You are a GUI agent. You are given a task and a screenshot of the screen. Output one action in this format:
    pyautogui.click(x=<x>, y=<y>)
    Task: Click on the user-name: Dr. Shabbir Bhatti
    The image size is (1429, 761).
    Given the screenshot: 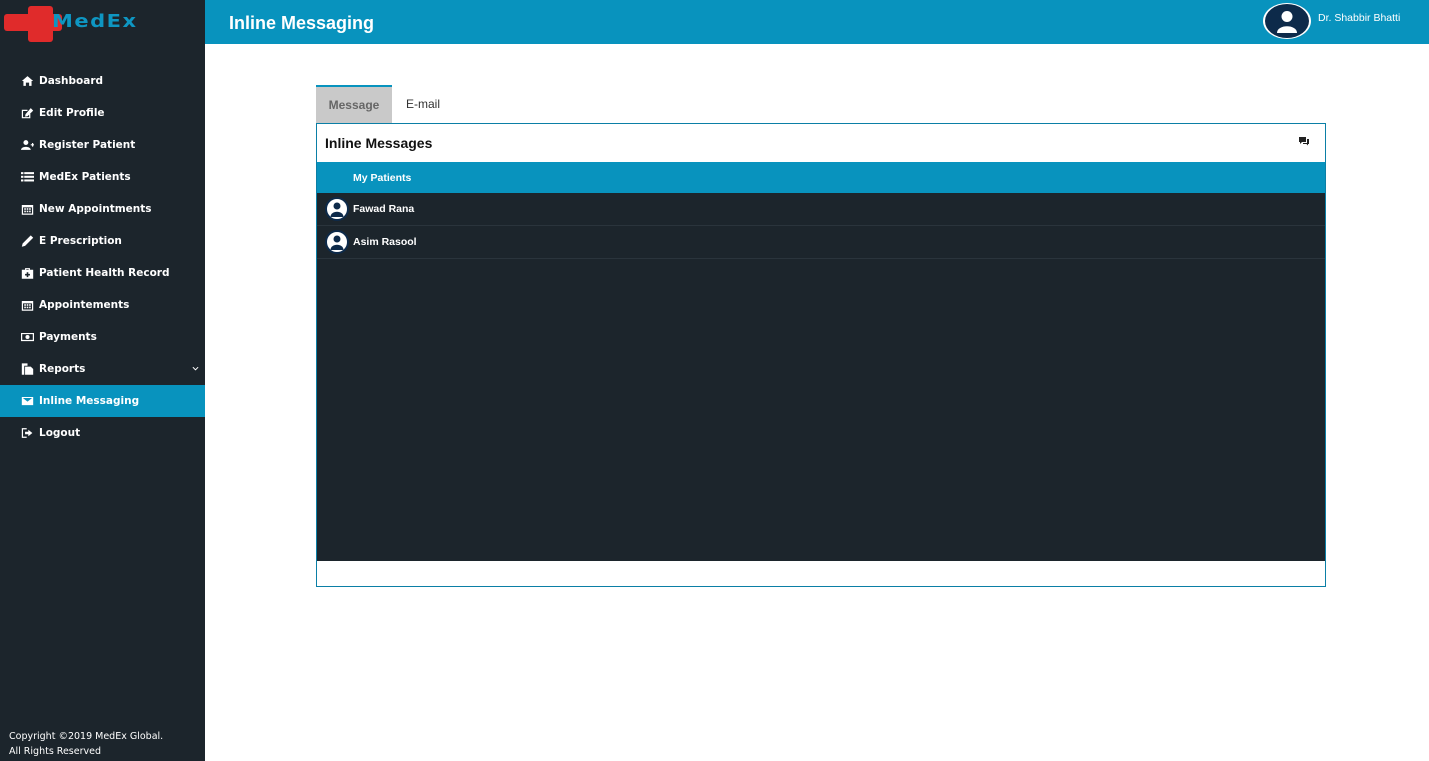 What is the action you would take?
    pyautogui.click(x=1359, y=18)
    